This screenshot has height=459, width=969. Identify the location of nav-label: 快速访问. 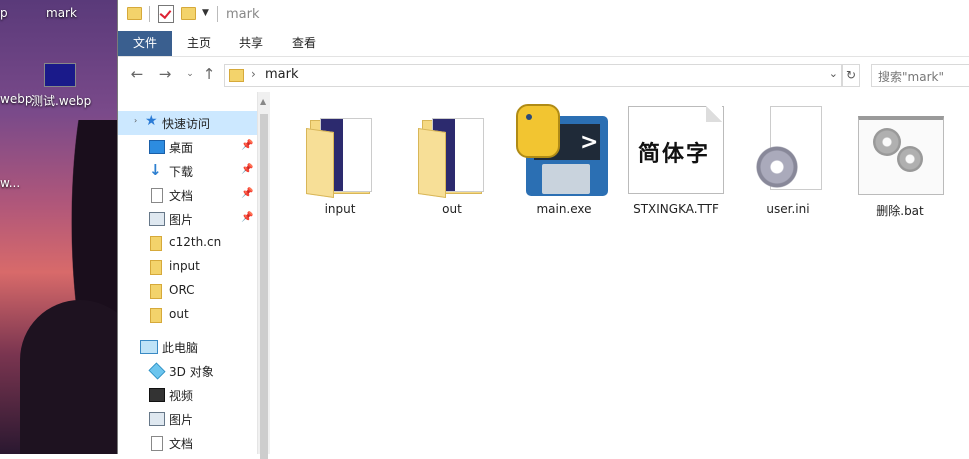
(186, 124).